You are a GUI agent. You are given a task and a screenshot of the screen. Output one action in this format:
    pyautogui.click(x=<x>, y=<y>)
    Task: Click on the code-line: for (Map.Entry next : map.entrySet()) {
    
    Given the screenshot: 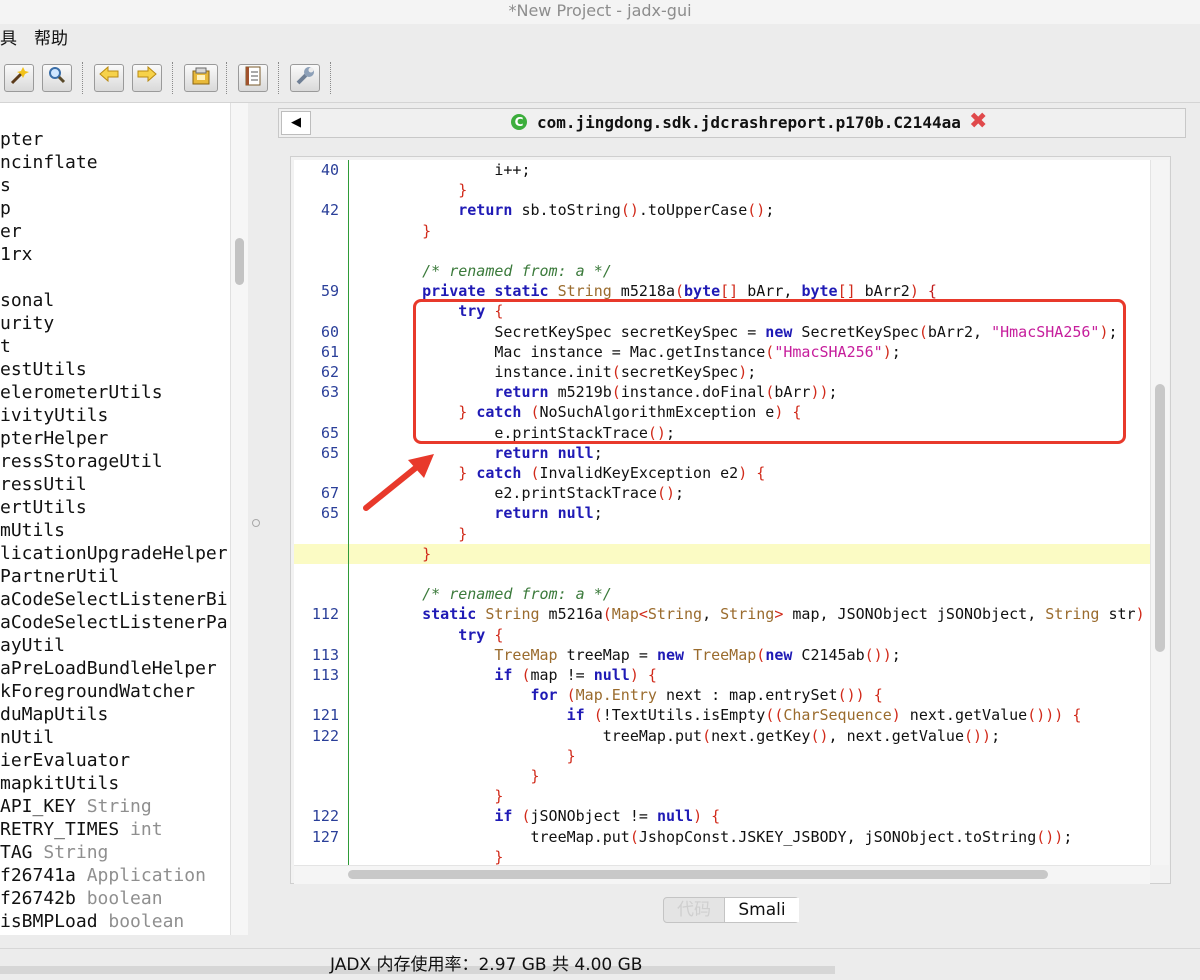 What is the action you would take?
    pyautogui.click(x=722, y=695)
    